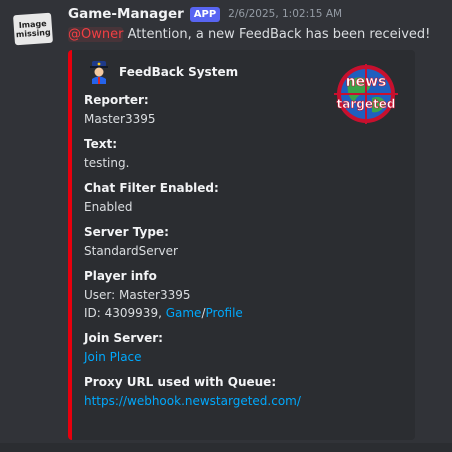  Describe the element at coordinates (239, 110) in the screenshot. I see `field-reporter: Reporter: Master3395` at that location.